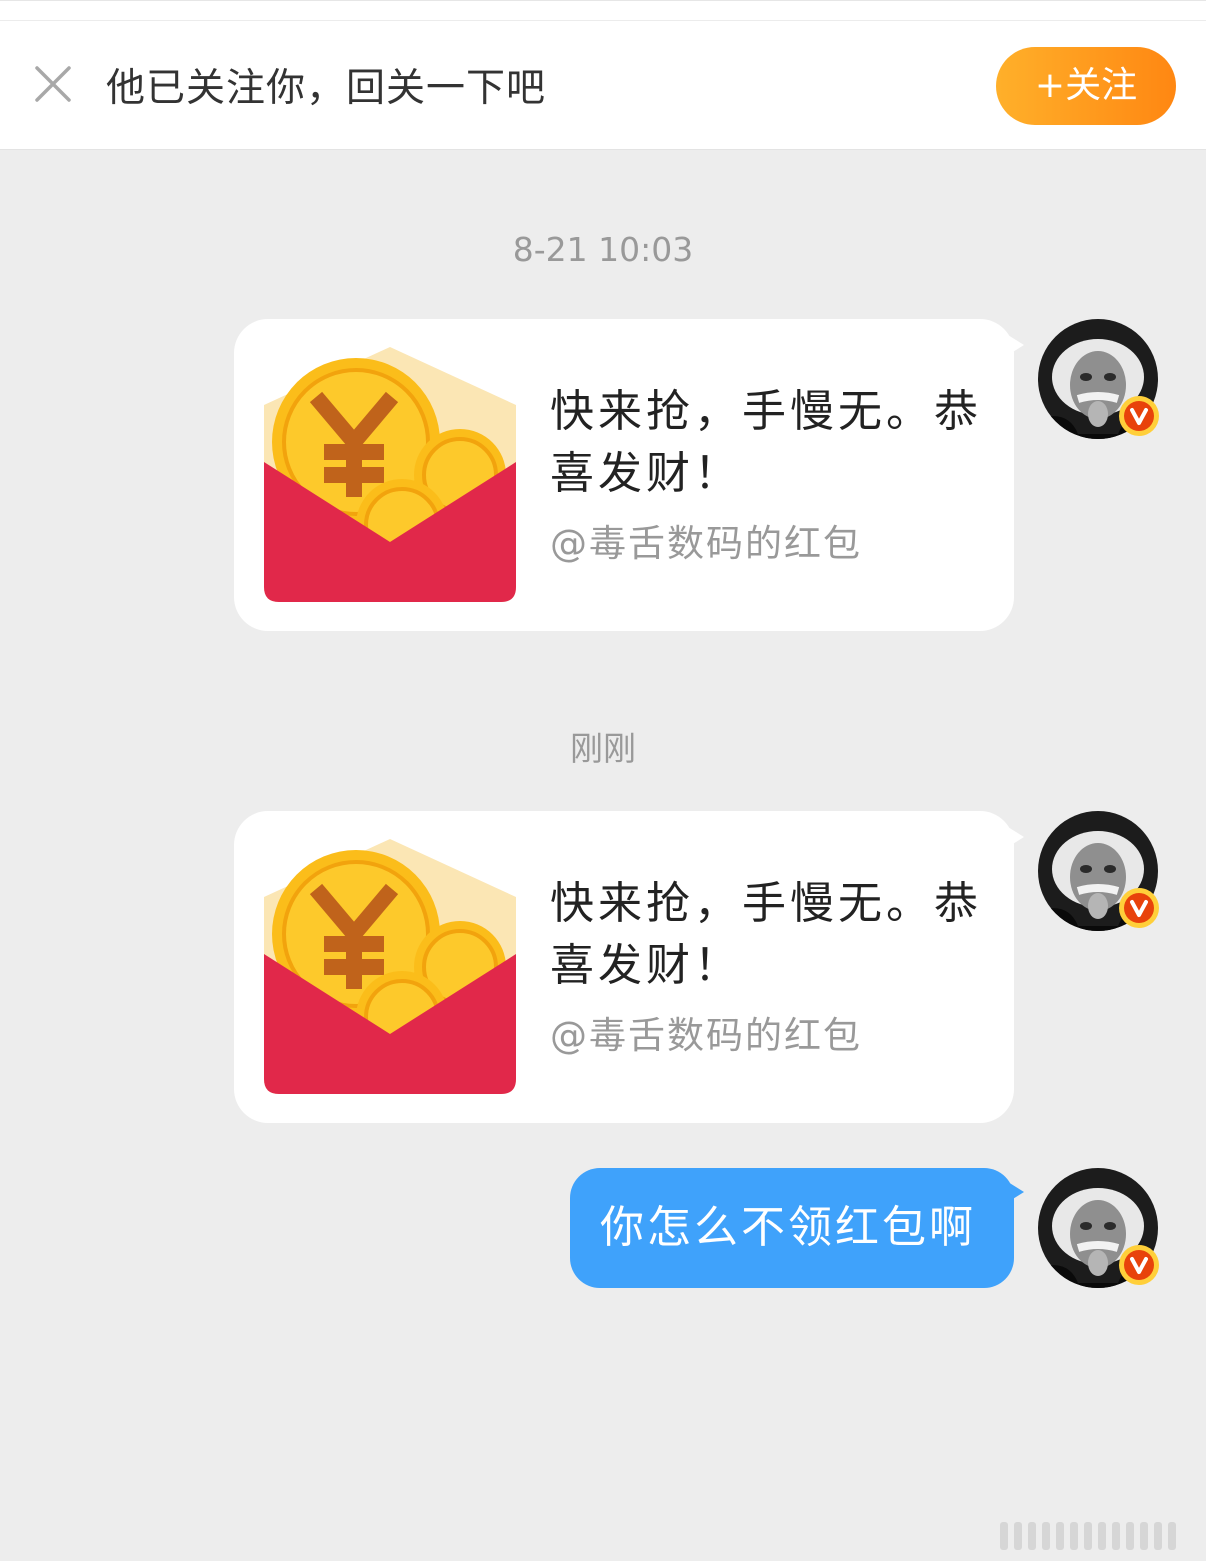  I want to click on top-strip, so click(603, 11).